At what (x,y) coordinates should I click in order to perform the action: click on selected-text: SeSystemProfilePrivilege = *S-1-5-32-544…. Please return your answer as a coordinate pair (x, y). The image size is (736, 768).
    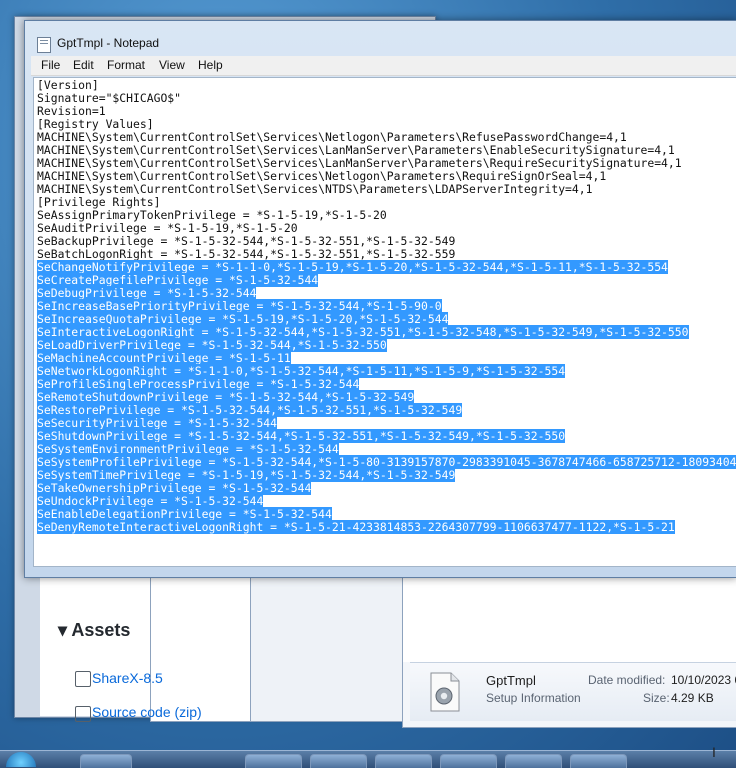
    Looking at the image, I should click on (386, 462).